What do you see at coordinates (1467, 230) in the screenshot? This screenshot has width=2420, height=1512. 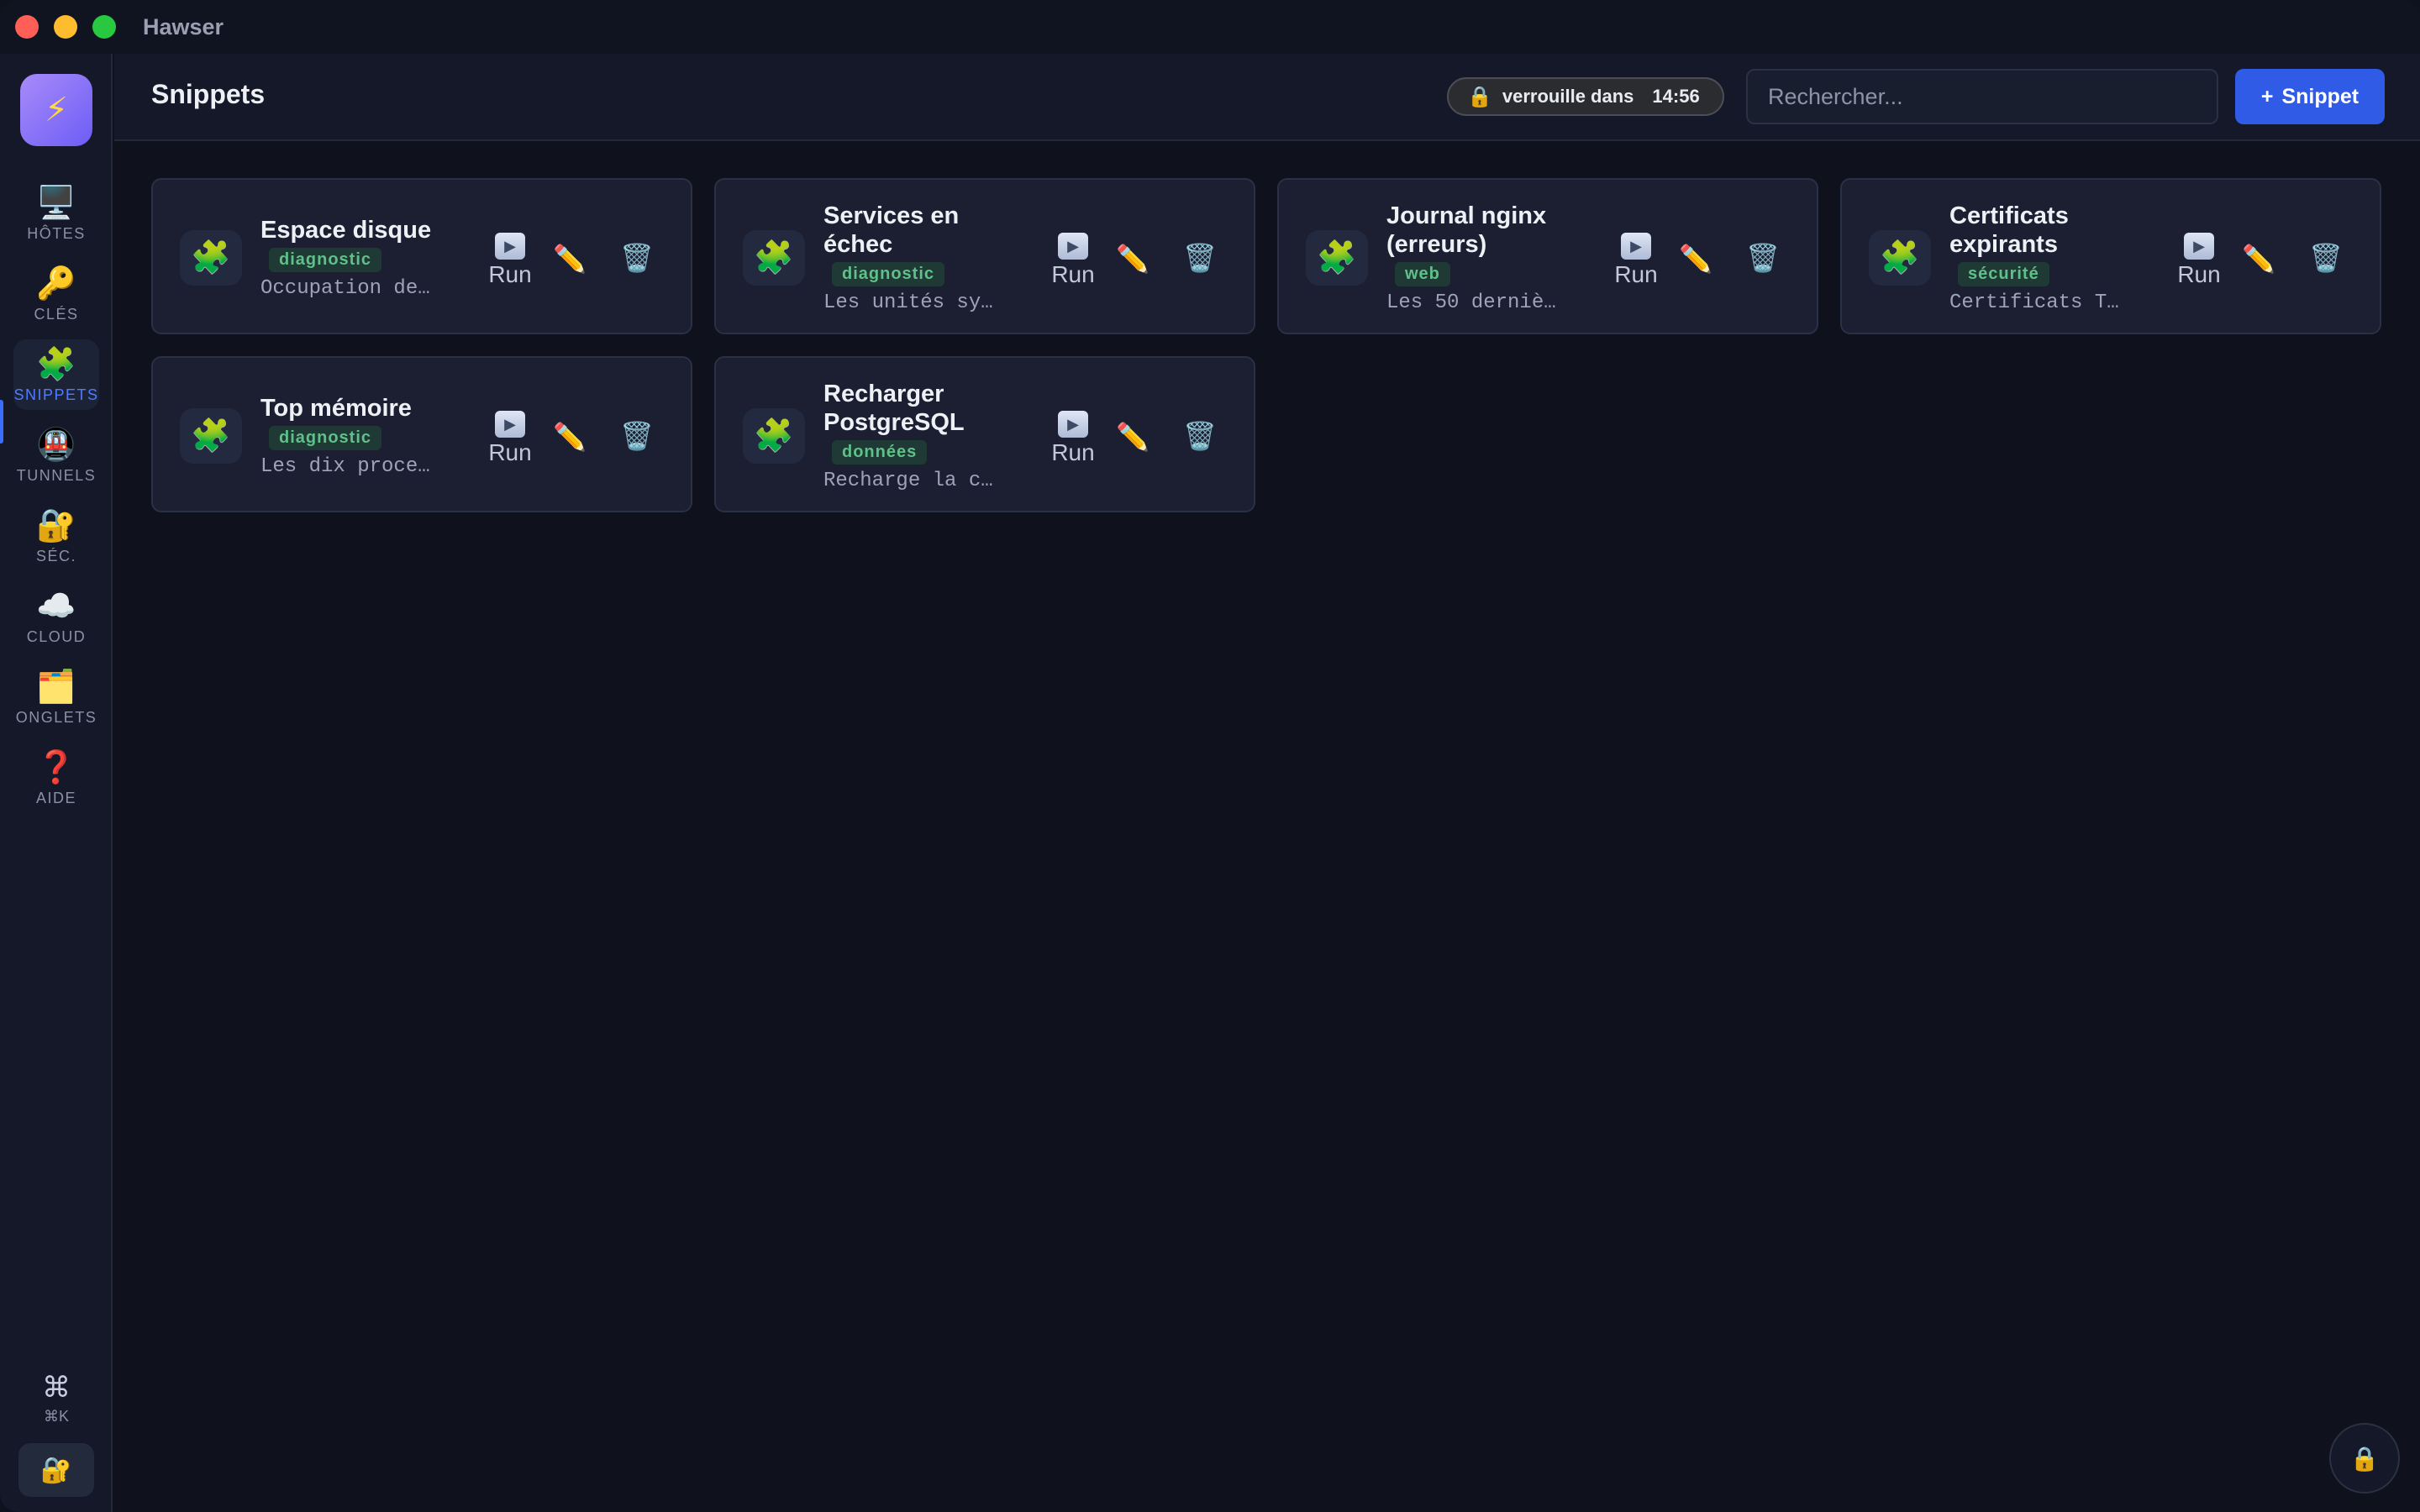 I see `snippet-title: Journal nginx (erreurs)` at bounding box center [1467, 230].